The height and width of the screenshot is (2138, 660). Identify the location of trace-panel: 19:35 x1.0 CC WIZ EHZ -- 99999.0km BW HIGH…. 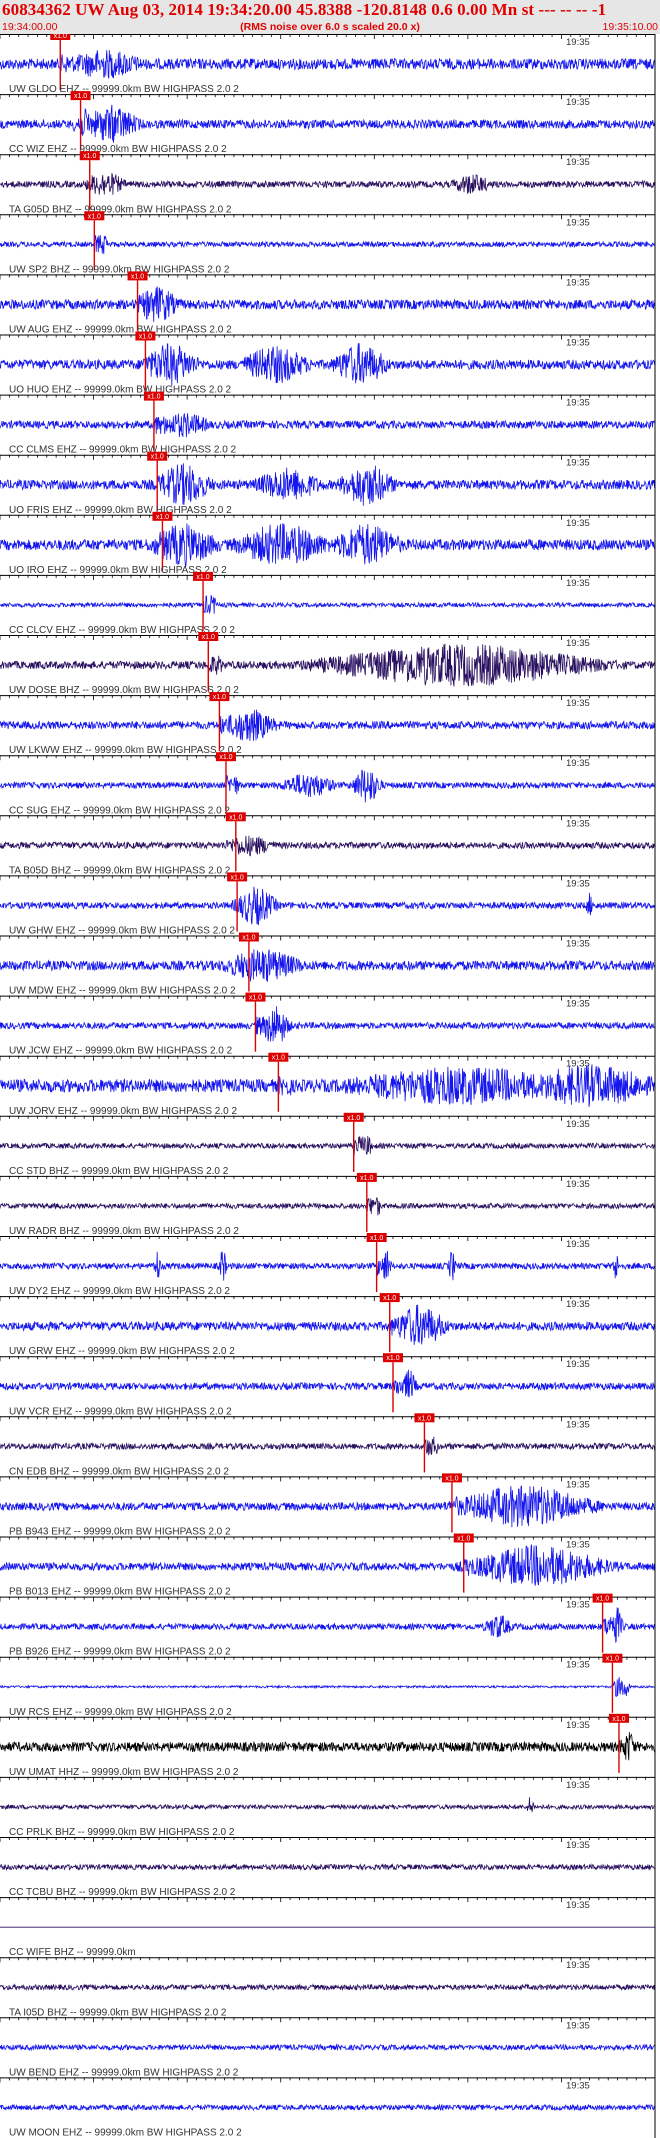
(328, 123).